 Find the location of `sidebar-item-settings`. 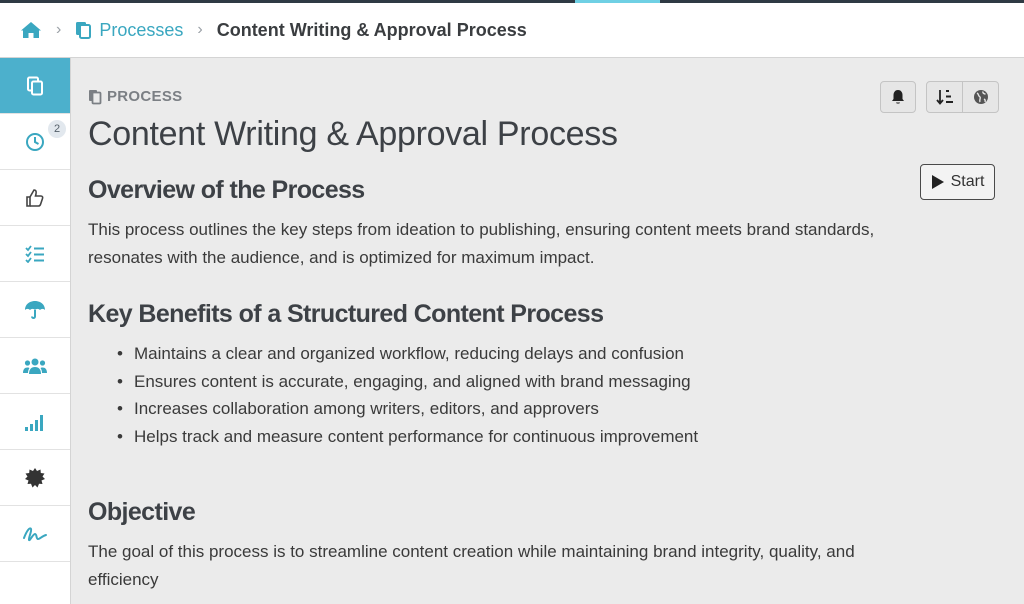

sidebar-item-settings is located at coordinates (35, 478).